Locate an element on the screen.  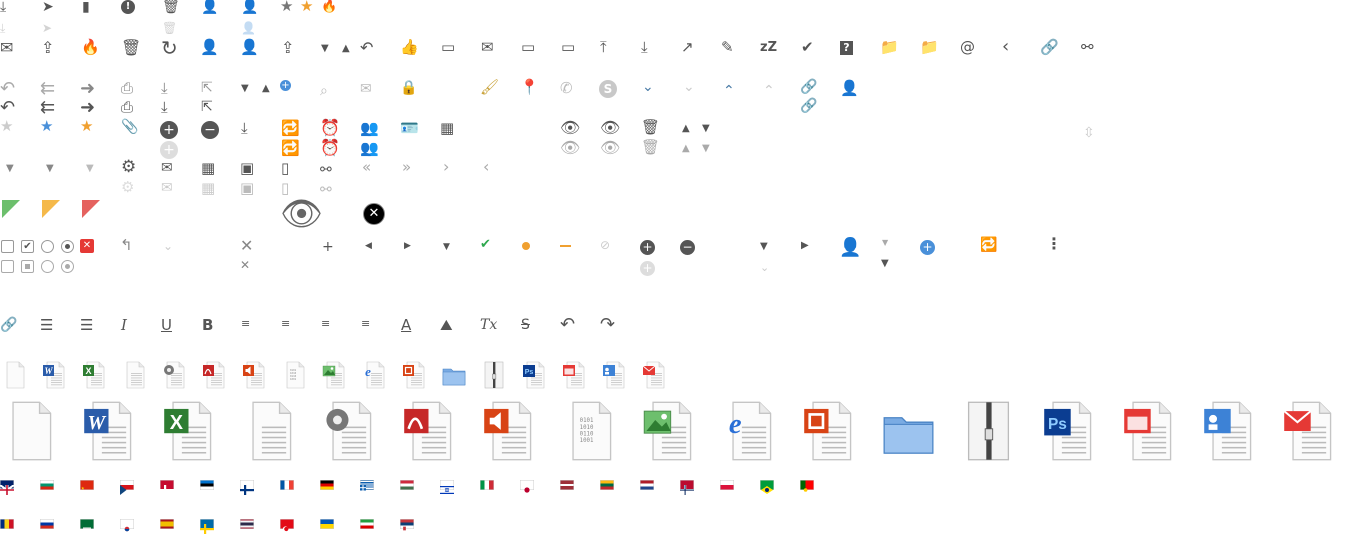
unlink-icon: ⚯ is located at coordinates (1087, 47).